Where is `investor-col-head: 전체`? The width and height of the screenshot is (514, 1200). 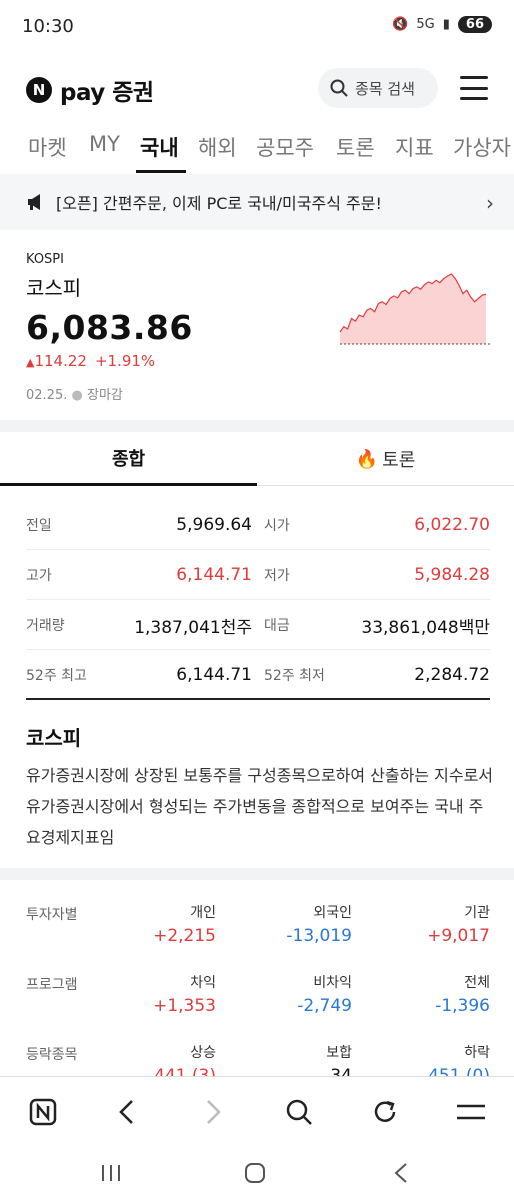
investor-col-head: 전체 is located at coordinates (477, 983).